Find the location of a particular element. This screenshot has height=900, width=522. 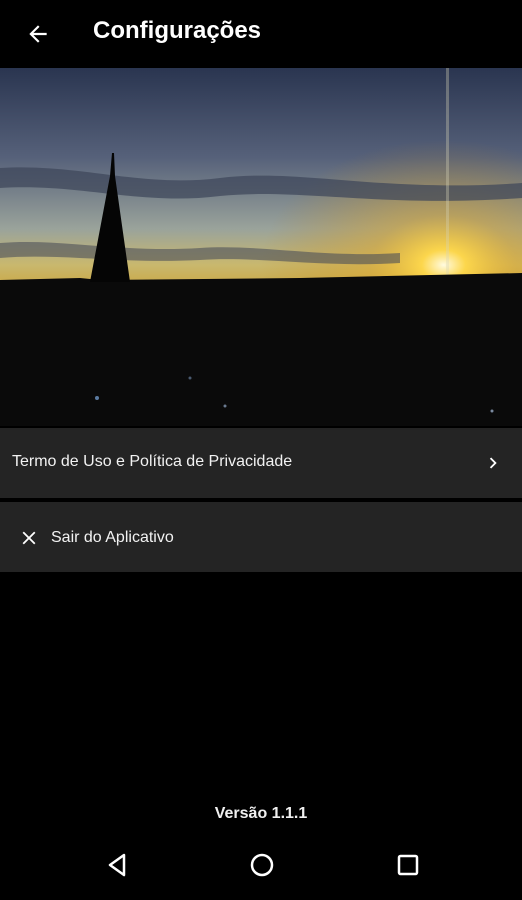

arrow-left-icon is located at coordinates (38, 34).